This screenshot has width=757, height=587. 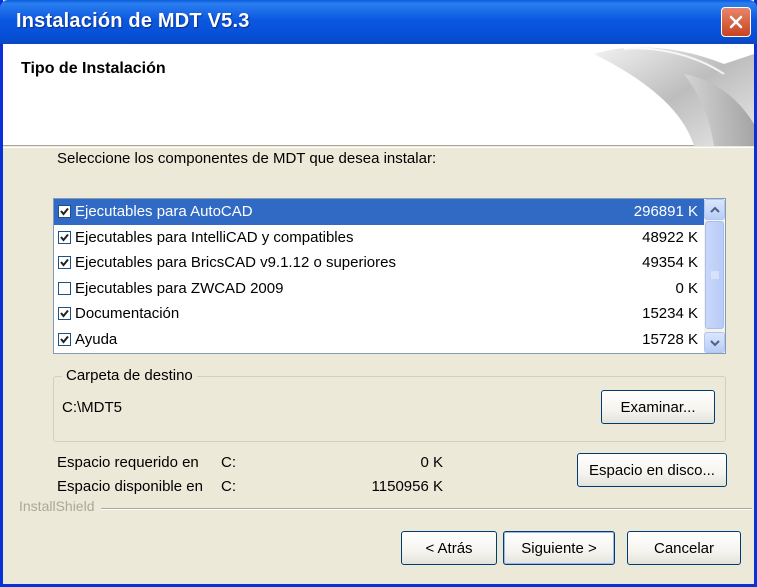 I want to click on component-size: 48922 K, so click(x=670, y=237).